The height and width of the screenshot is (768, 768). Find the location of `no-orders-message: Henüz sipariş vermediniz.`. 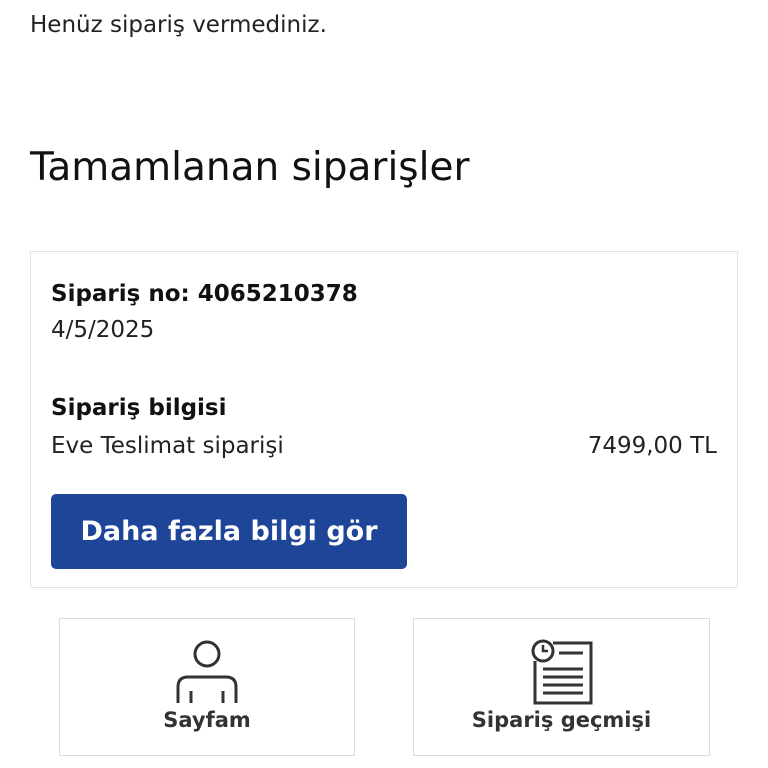

no-orders-message: Henüz sipariş vermediniz. is located at coordinates (178, 25).